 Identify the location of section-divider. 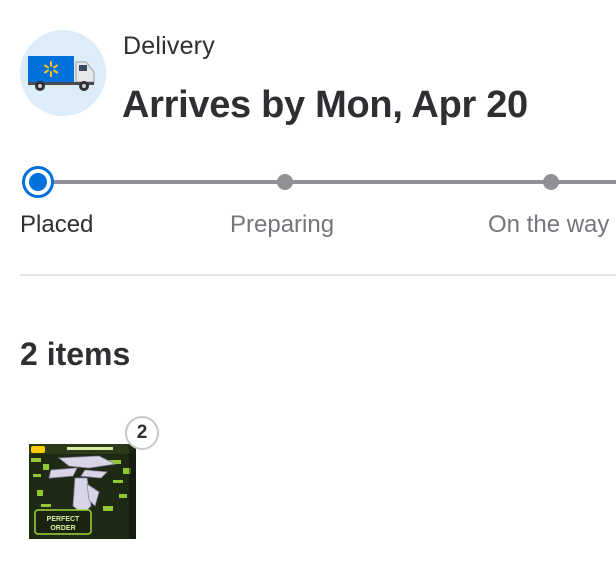
(318, 275).